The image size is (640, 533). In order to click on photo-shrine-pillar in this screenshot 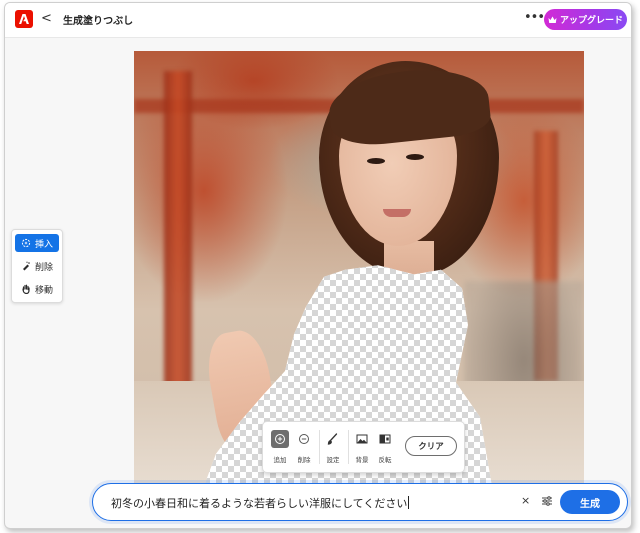, I will do `click(178, 236)`.